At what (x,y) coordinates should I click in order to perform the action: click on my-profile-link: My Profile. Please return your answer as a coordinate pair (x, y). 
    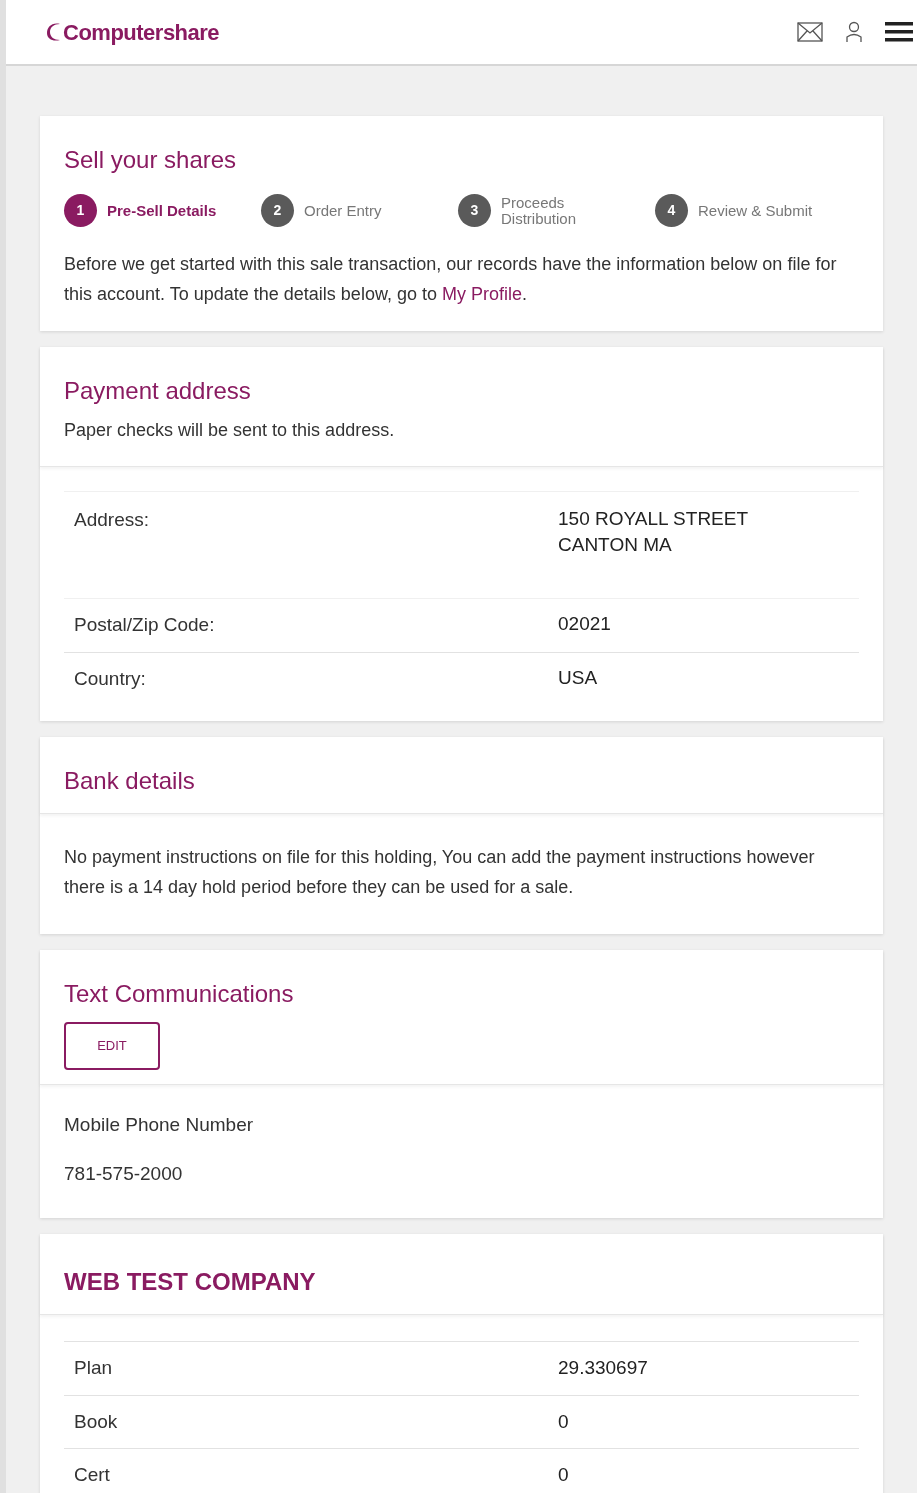
    Looking at the image, I should click on (481, 294).